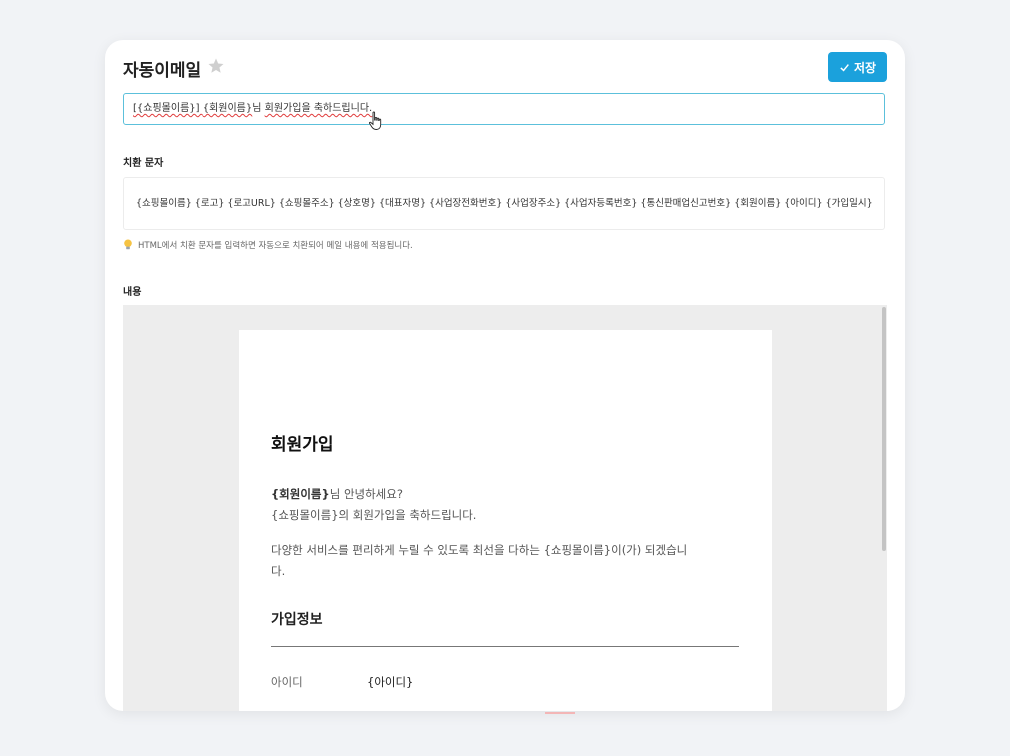 This screenshot has height=756, width=1010. I want to click on hand-cursor-icon, so click(375, 120).